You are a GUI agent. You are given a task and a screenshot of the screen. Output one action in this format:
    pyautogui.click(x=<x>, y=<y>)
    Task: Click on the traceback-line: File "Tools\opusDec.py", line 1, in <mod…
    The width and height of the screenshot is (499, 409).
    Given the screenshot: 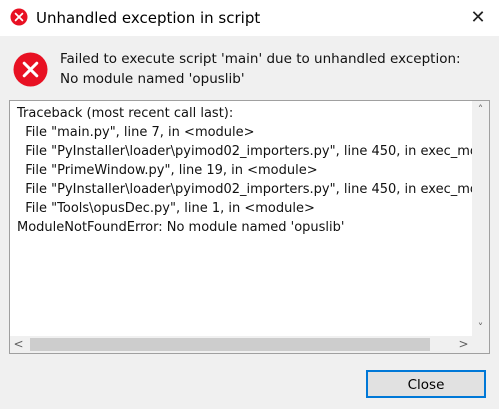 What is the action you would take?
    pyautogui.click(x=166, y=208)
    